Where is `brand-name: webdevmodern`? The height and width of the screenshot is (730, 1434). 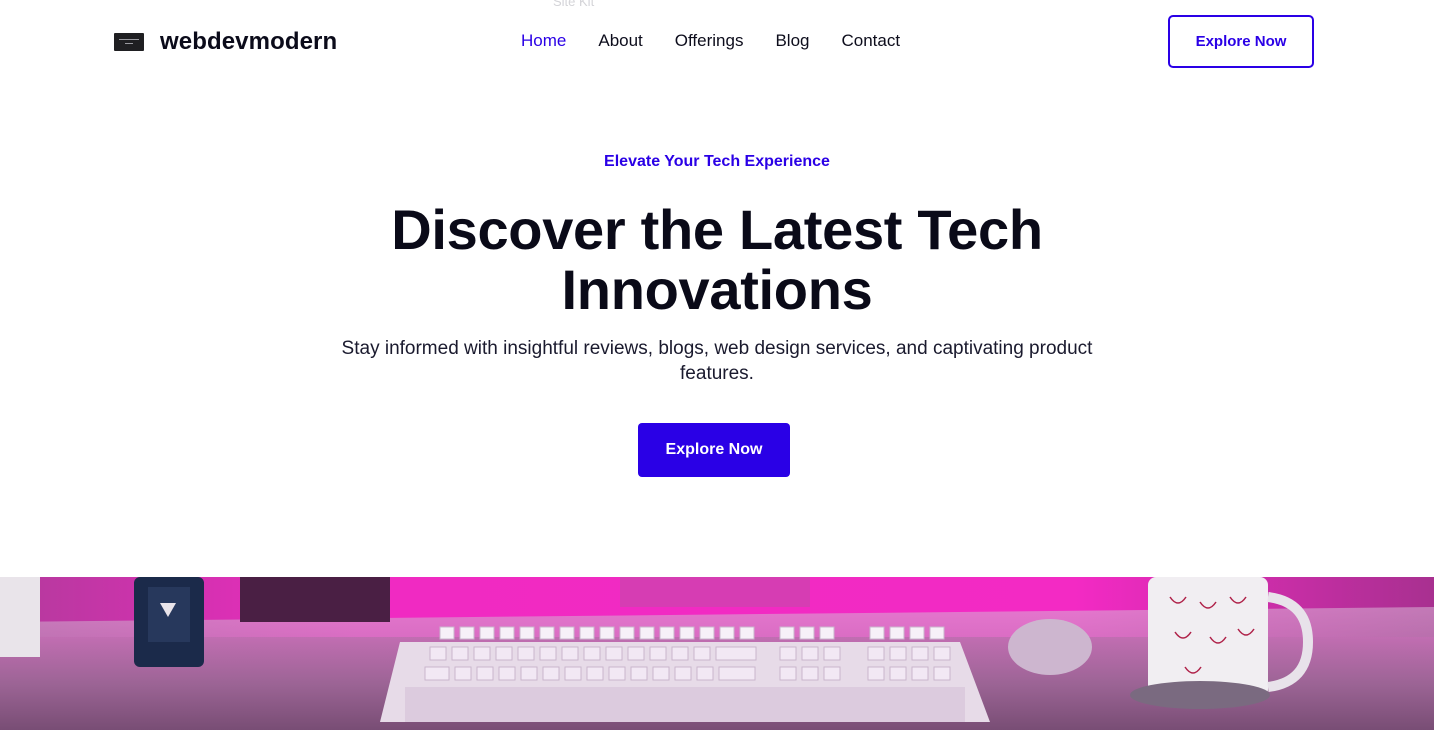 brand-name: webdevmodern is located at coordinates (249, 41).